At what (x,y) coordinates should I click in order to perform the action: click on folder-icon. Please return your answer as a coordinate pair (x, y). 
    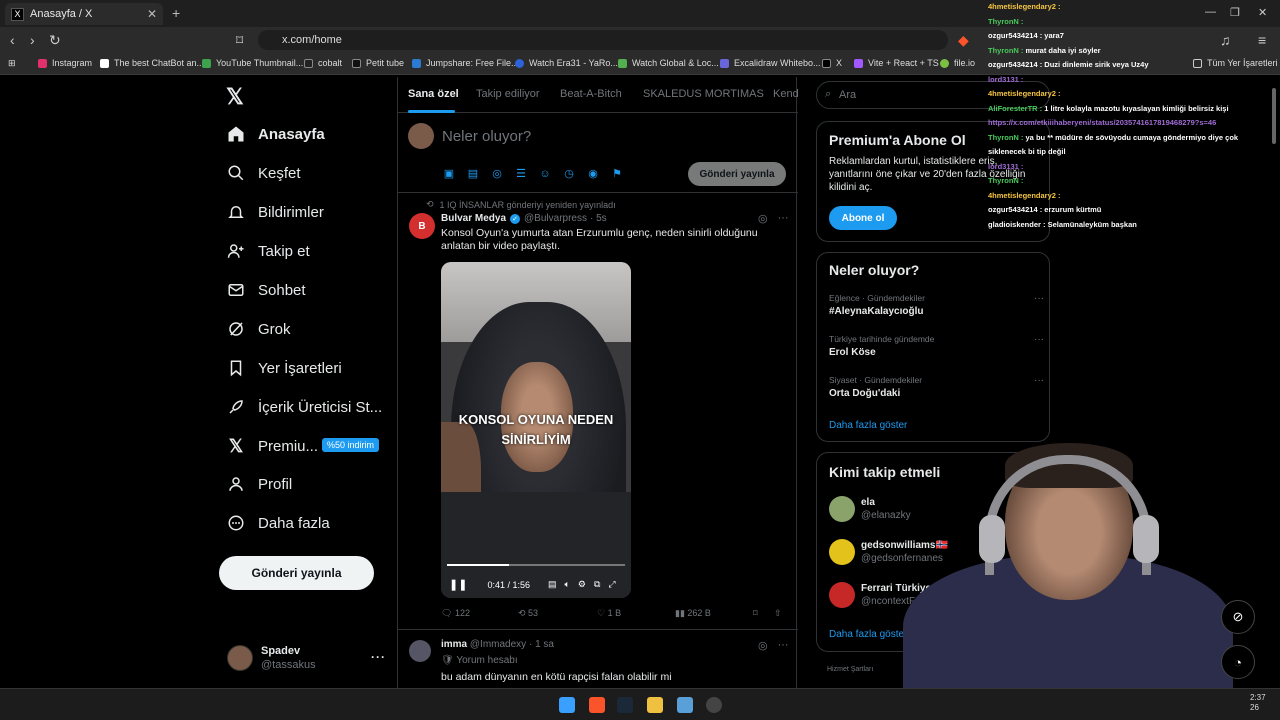
    Looking at the image, I should click on (655, 705).